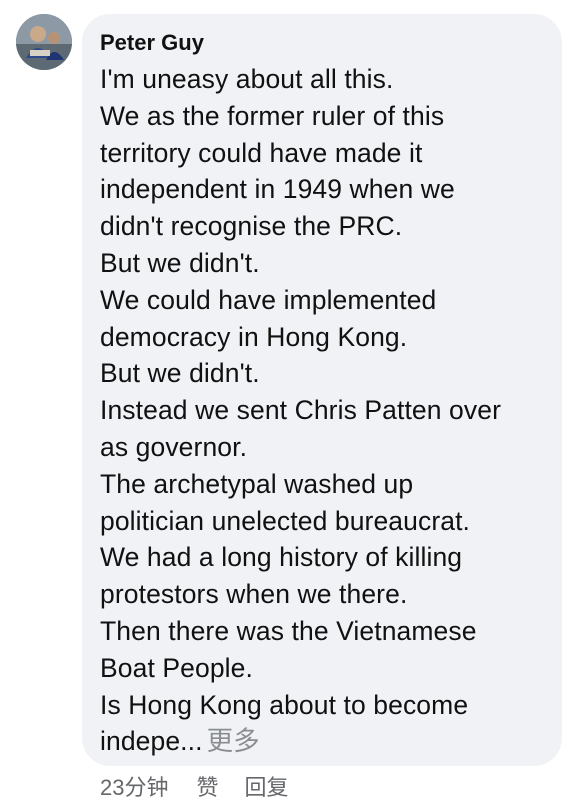  What do you see at coordinates (134, 785) in the screenshot?
I see `comment-timestamp: 23分钟` at bounding box center [134, 785].